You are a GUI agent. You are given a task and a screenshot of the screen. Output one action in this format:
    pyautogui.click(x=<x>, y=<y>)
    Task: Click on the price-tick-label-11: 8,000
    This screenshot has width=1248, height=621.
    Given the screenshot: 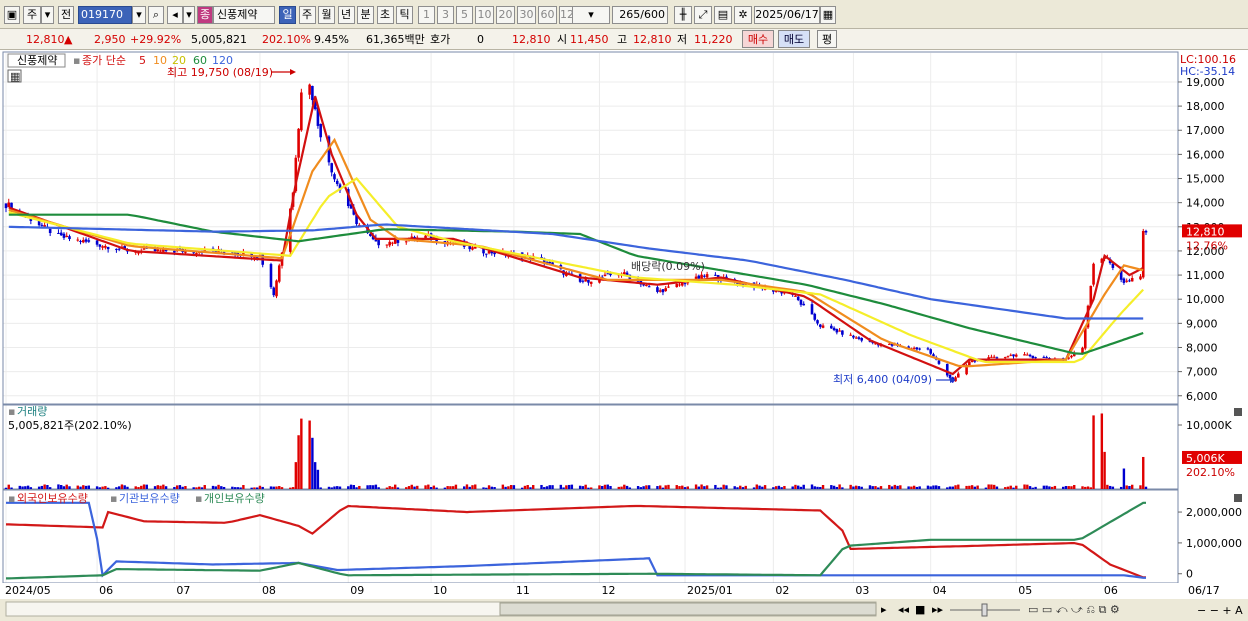 What is the action you would take?
    pyautogui.click(x=1202, y=347)
    